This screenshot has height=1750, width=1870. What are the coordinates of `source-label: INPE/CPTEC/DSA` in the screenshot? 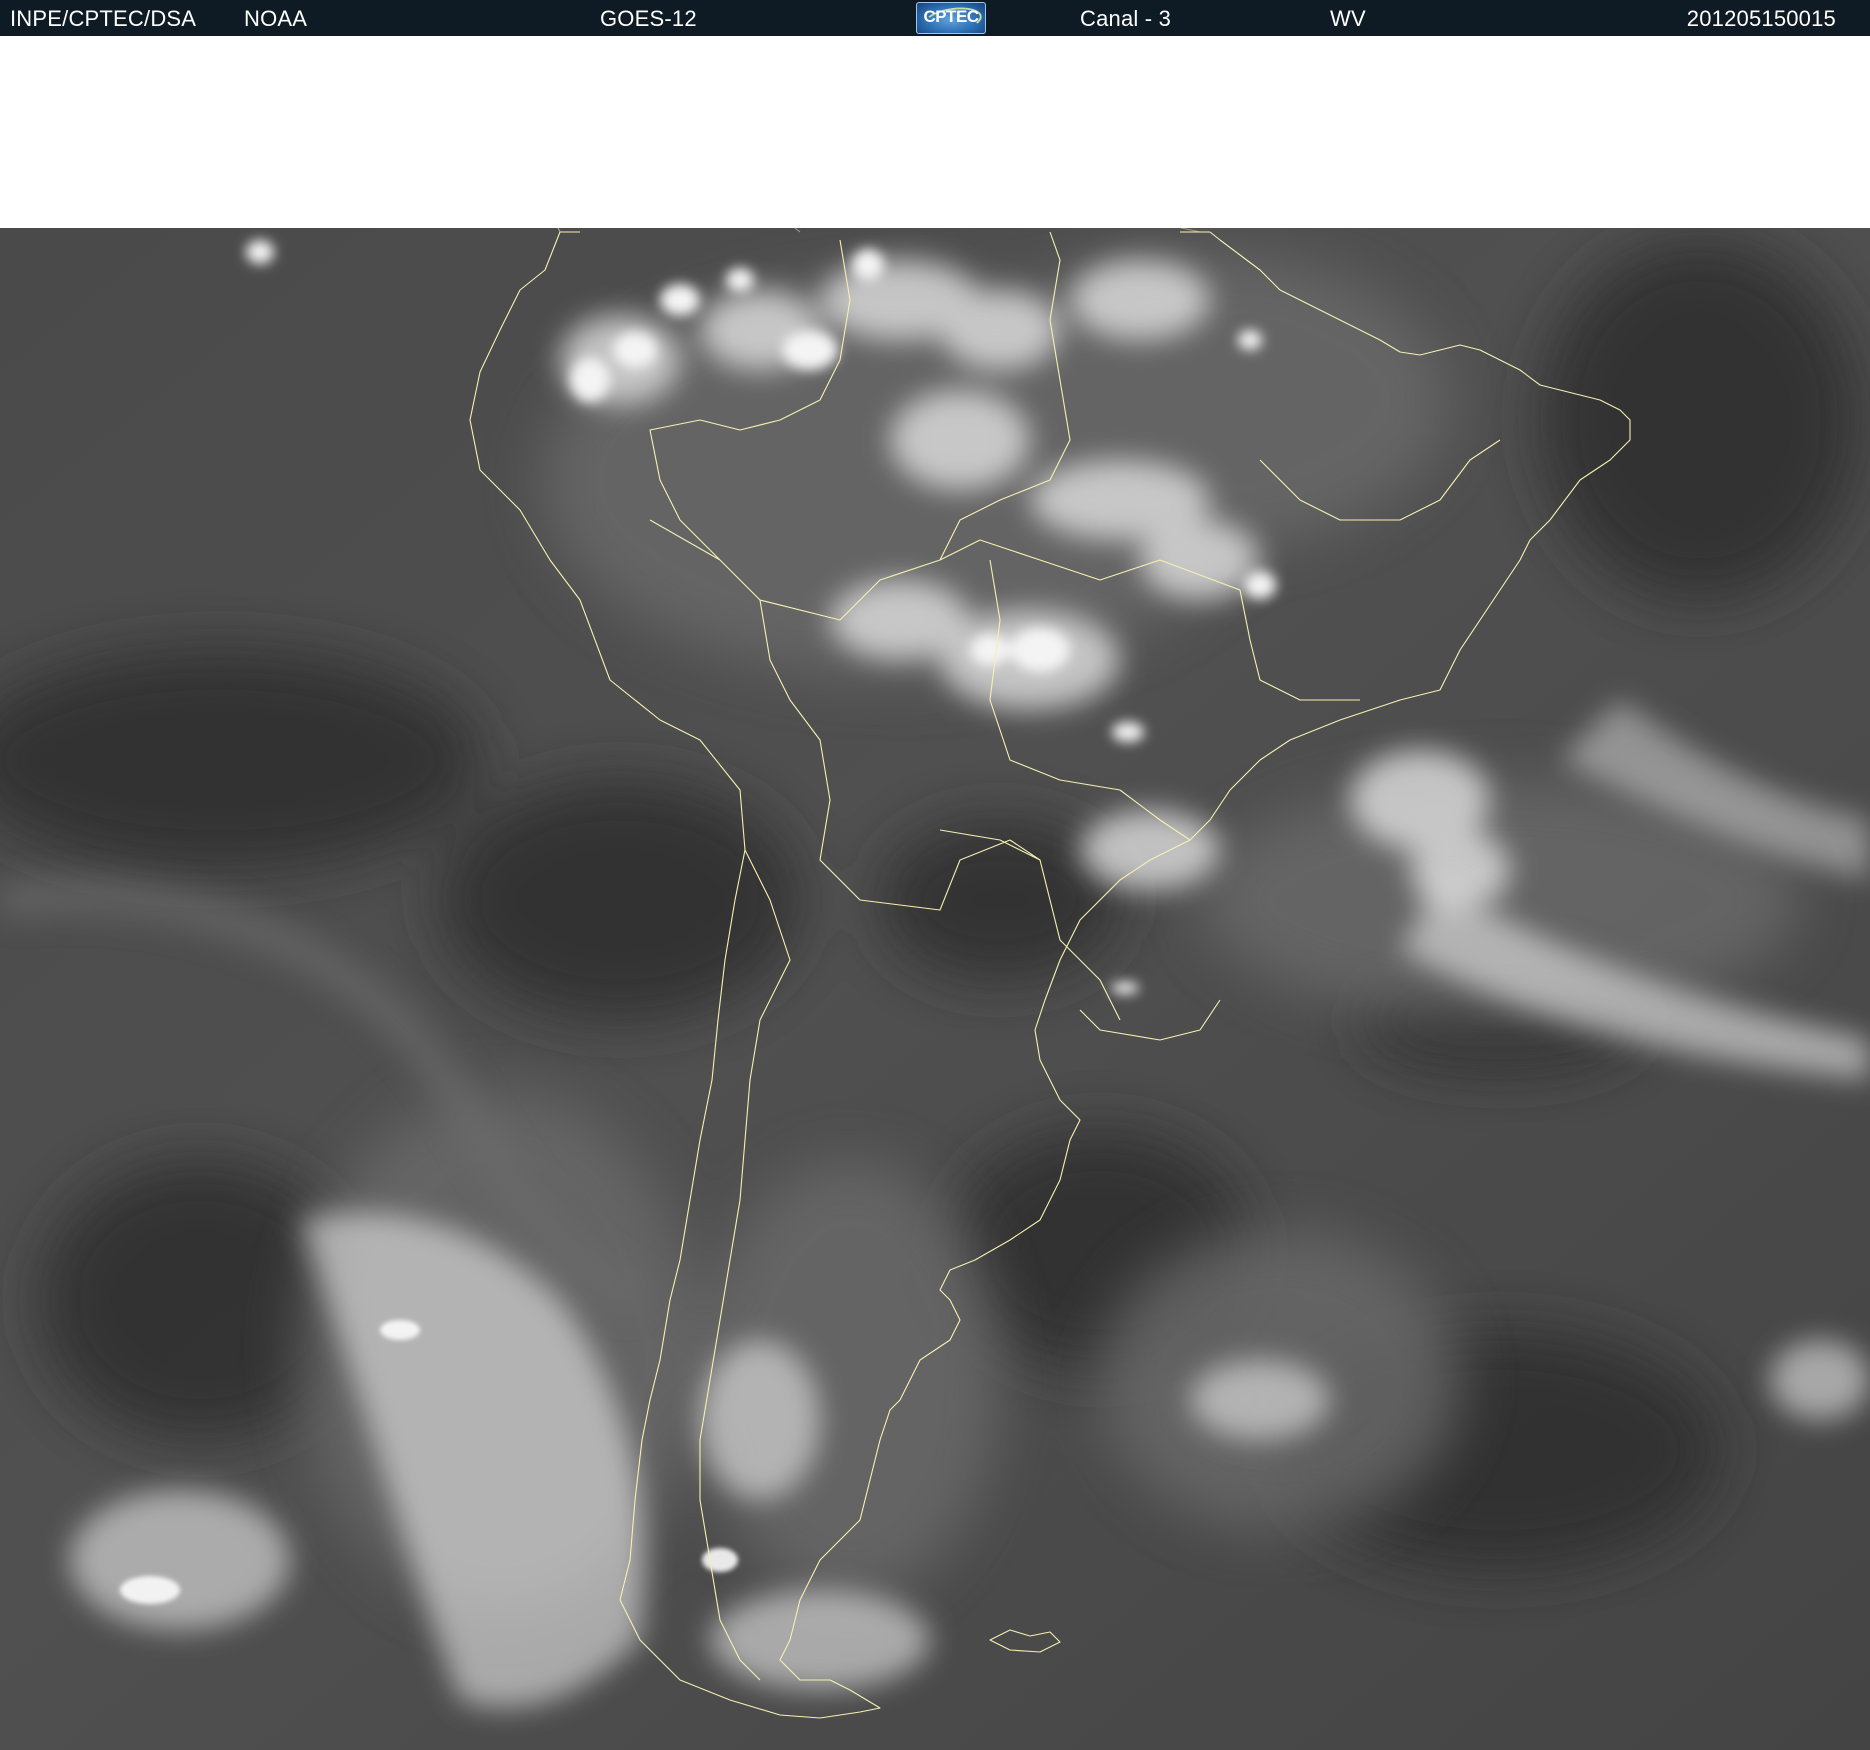 It's located at (103, 18).